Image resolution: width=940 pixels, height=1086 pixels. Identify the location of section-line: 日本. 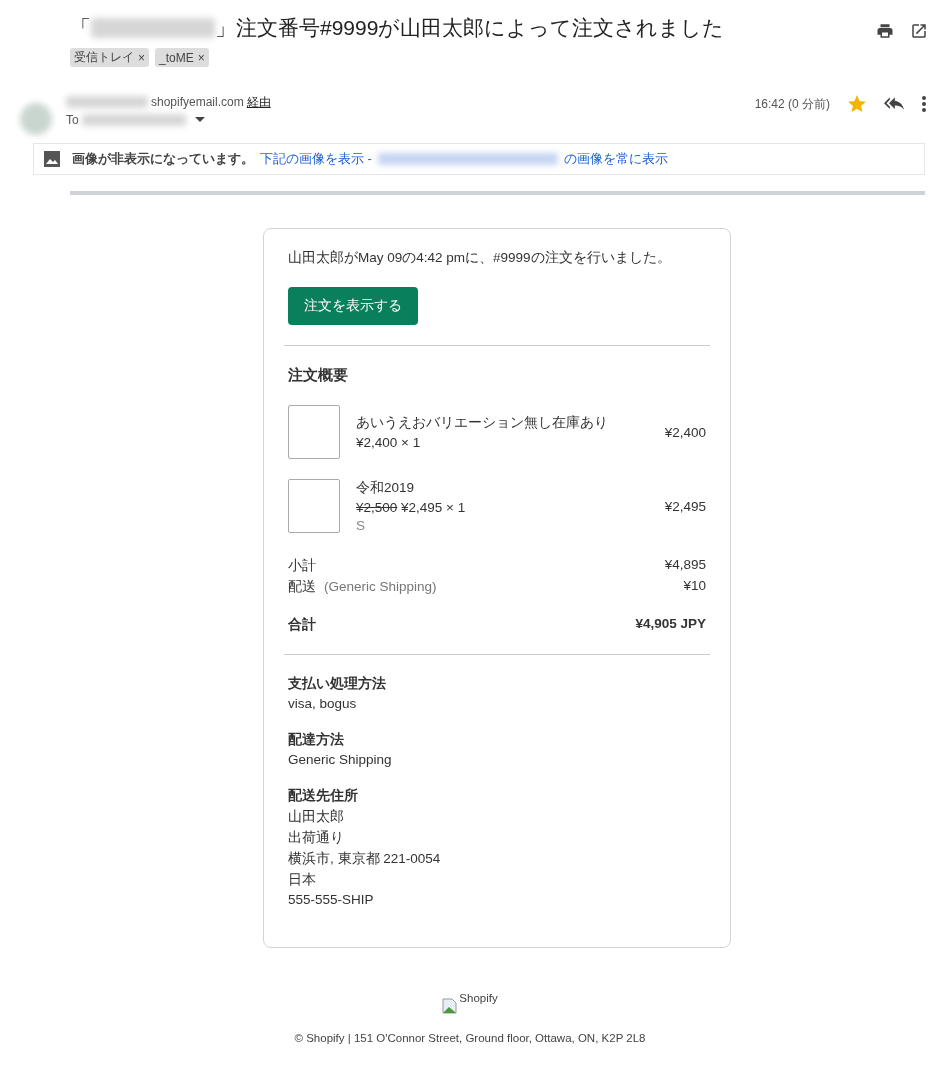
(302, 880).